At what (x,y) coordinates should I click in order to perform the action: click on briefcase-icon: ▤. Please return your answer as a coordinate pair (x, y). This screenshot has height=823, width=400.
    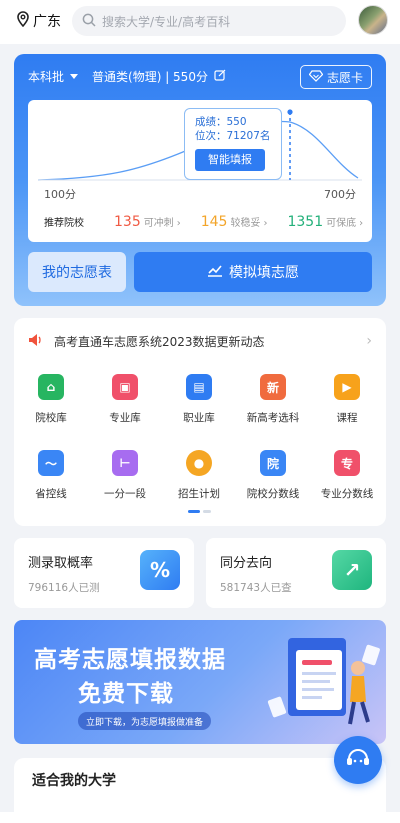
    Looking at the image, I should click on (199, 387).